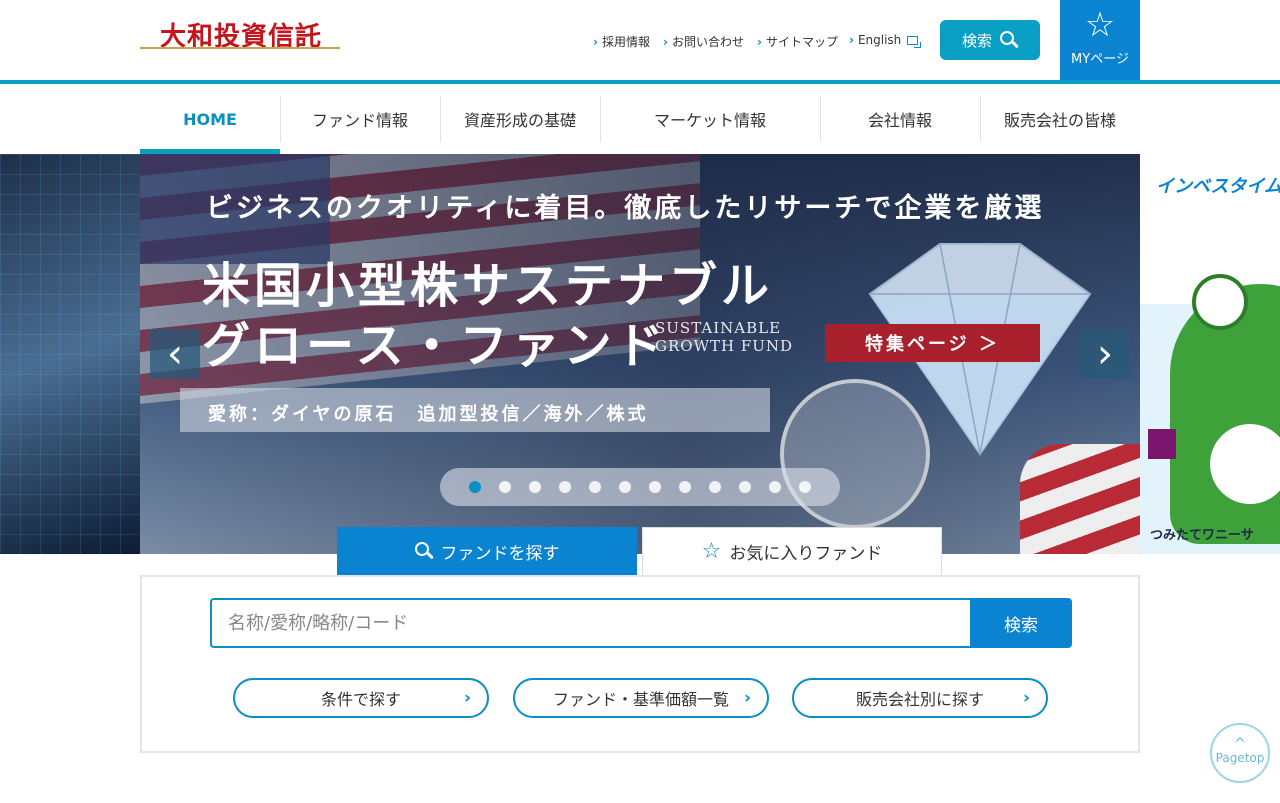 This screenshot has width=1280, height=803. I want to click on nav-item-label: マーケット情報, so click(709, 120).